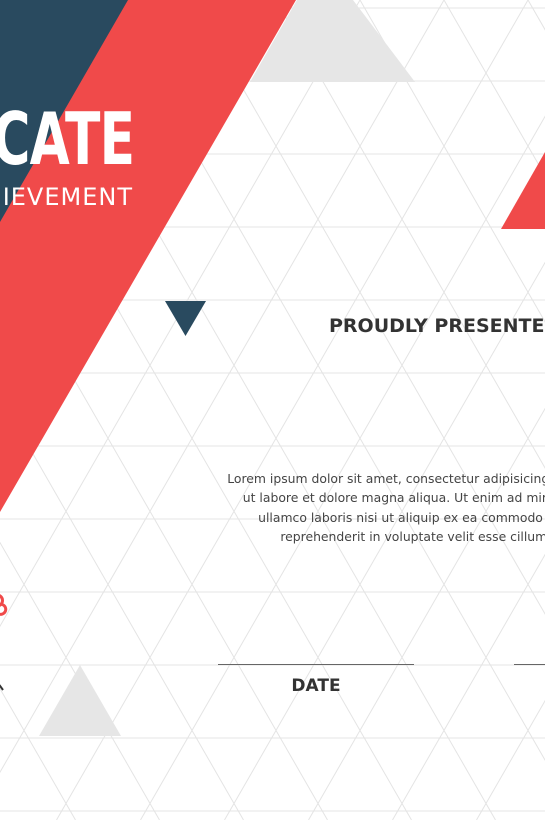 The width and height of the screenshot is (545, 820). I want to click on certificate-subtitle: OF ACHIEVEMENT, so click(66, 197).